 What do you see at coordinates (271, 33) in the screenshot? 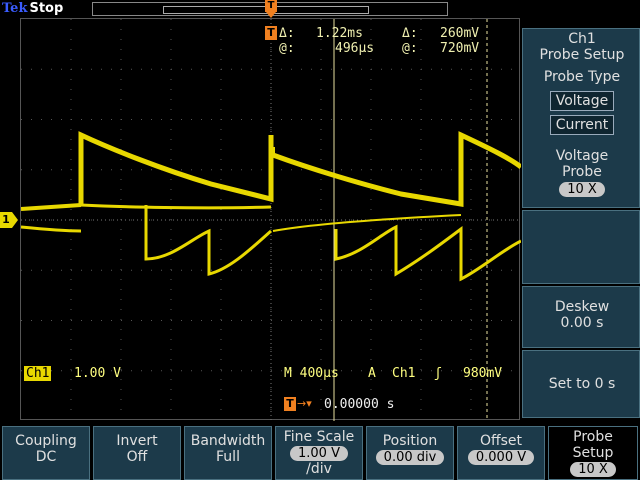
I see `cursor-trigger-icon: T` at bounding box center [271, 33].